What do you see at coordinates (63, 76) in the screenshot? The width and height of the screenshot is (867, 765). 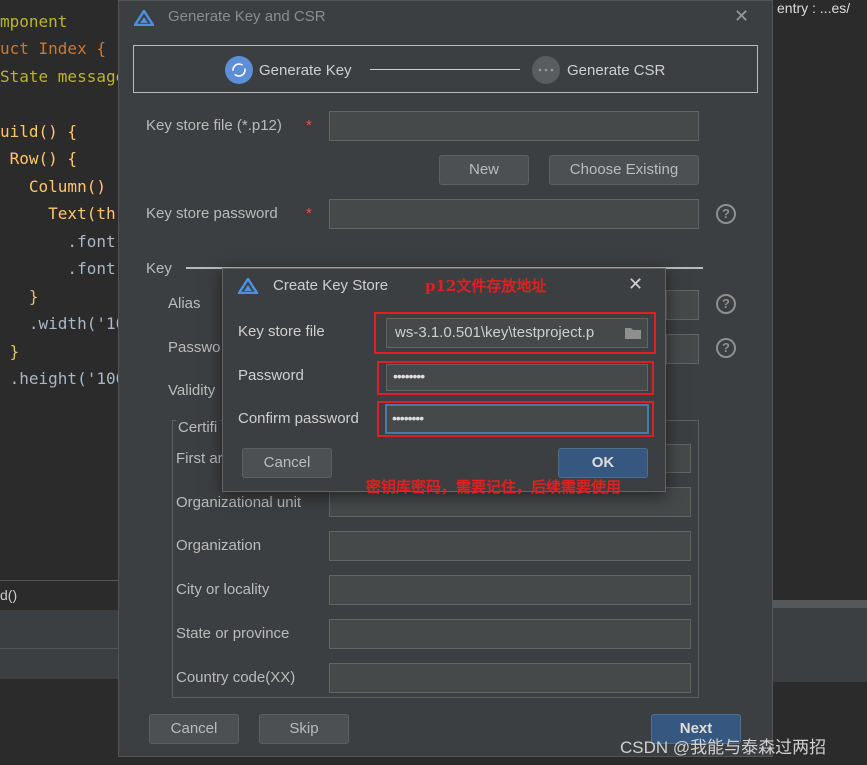 I see `code-line: State message` at bounding box center [63, 76].